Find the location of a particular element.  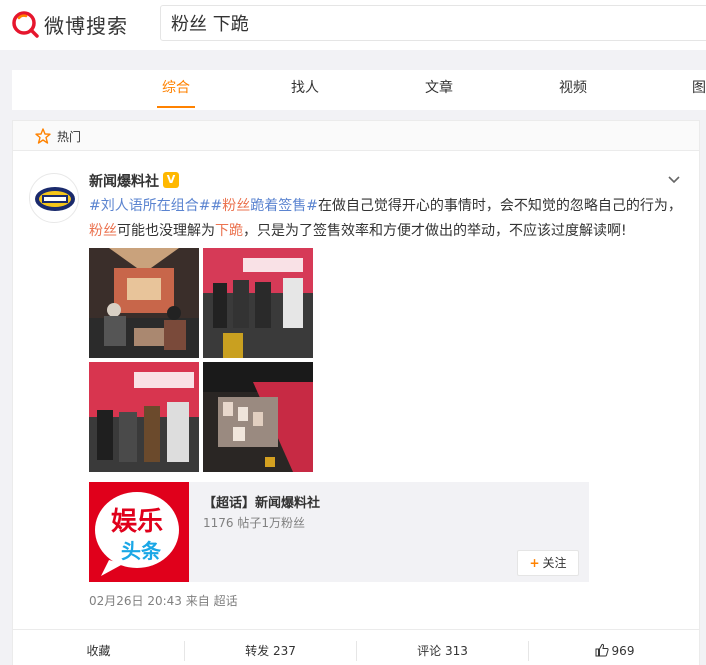

photo-grid is located at coordinates (204, 363).